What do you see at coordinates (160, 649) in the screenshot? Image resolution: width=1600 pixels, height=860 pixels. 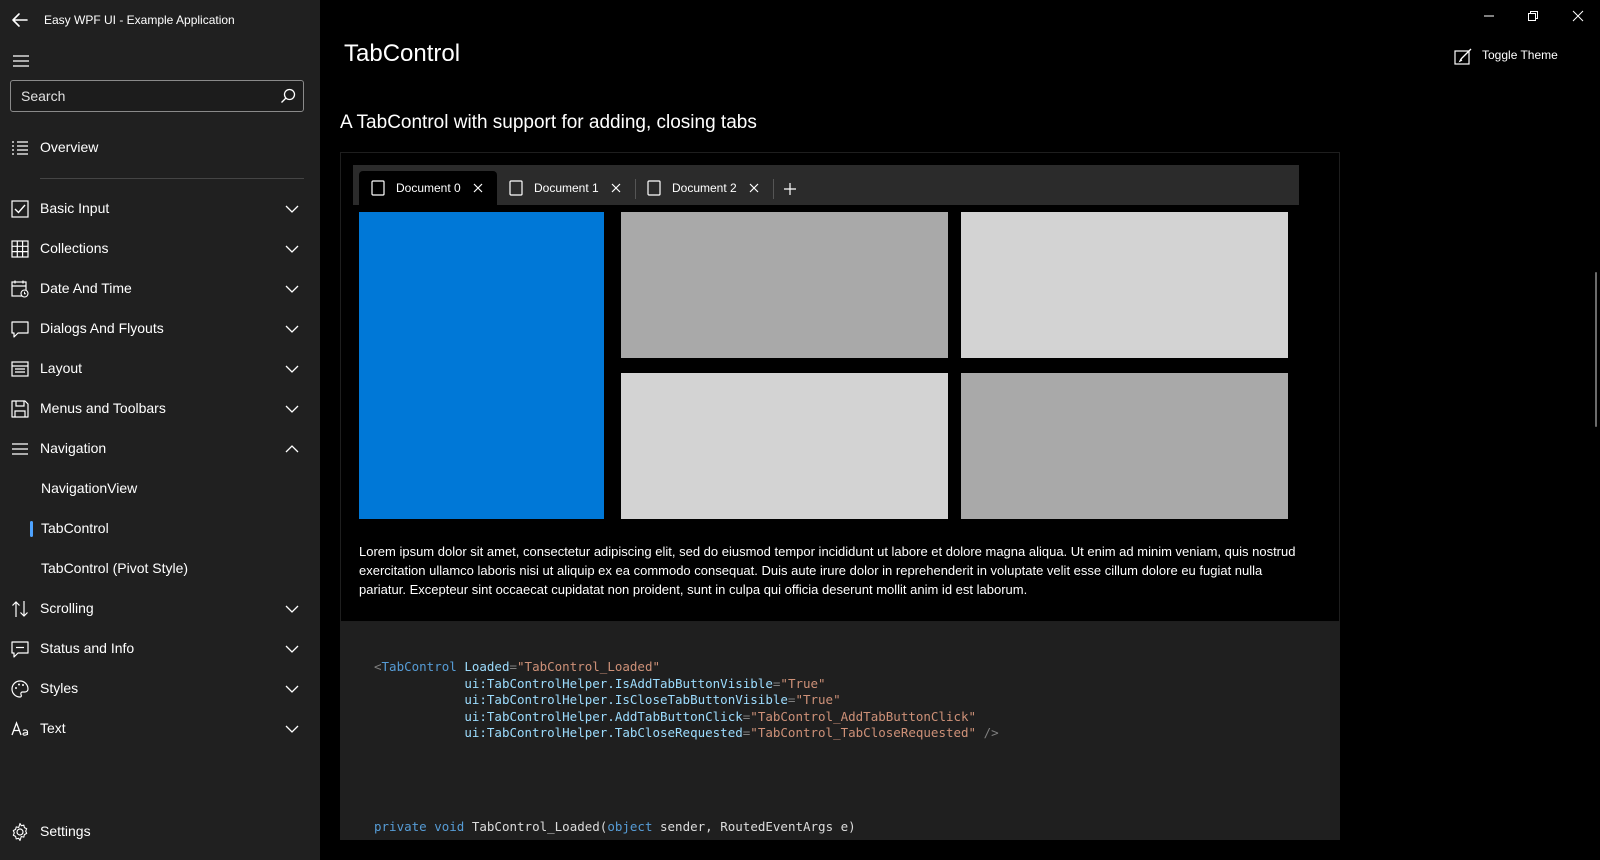 I see `sidebar-item-status-and-info: Status and Info` at bounding box center [160, 649].